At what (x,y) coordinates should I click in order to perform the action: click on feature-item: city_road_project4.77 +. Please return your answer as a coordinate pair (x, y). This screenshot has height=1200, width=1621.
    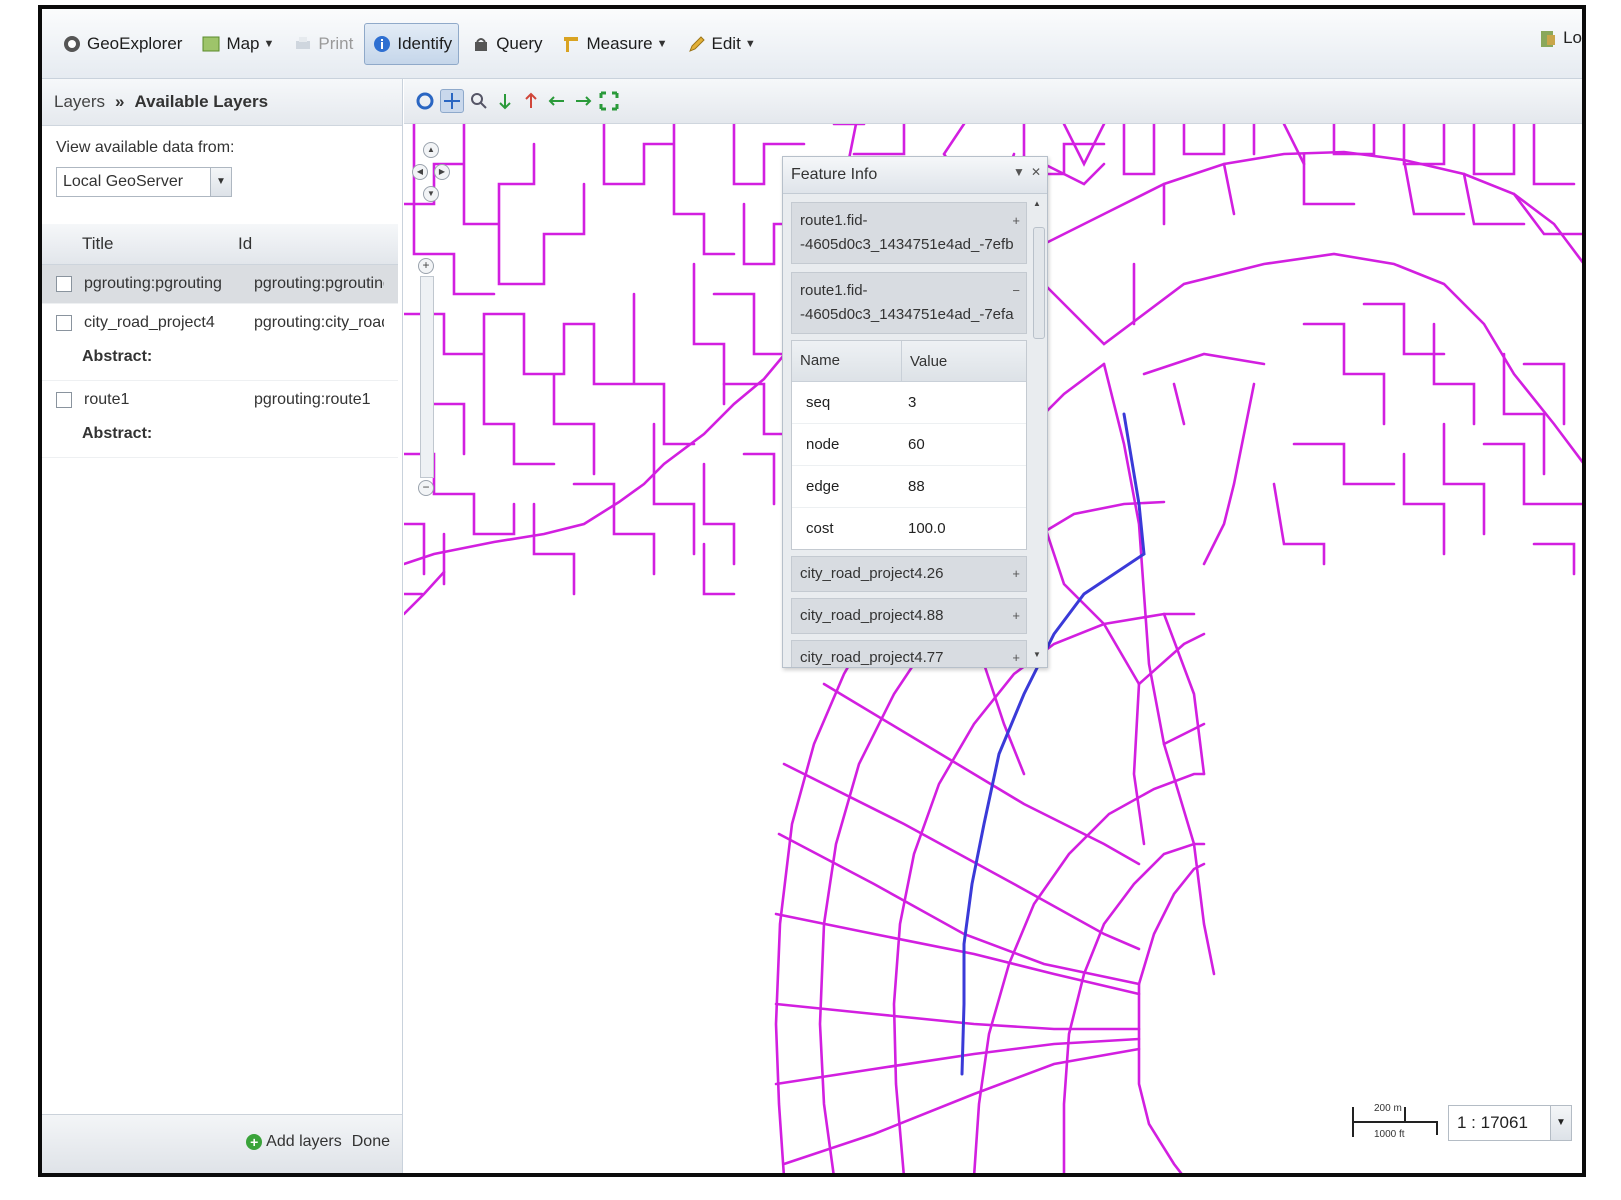
    Looking at the image, I should click on (909, 653).